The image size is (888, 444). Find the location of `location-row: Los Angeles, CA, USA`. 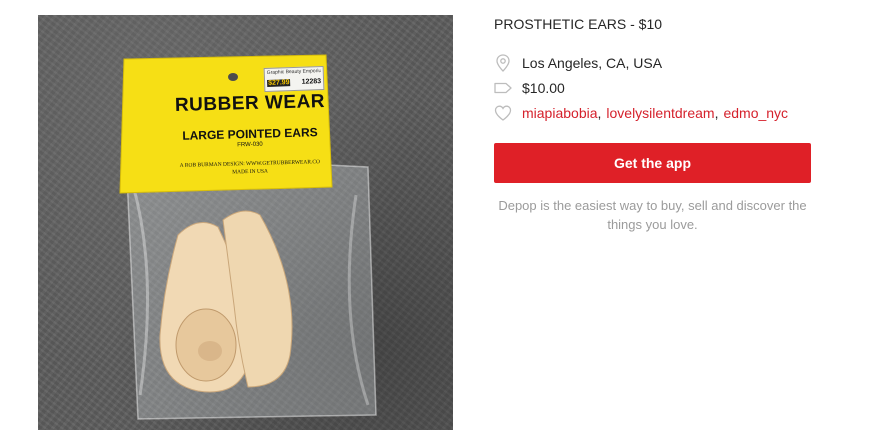

location-row: Los Angeles, CA, USA is located at coordinates (578, 63).